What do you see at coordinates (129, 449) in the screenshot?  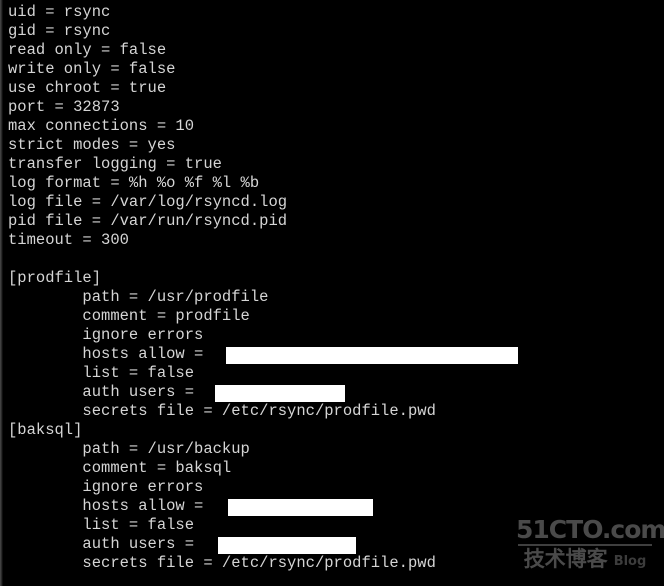 I see `config-line: path = /usr/backup` at bounding box center [129, 449].